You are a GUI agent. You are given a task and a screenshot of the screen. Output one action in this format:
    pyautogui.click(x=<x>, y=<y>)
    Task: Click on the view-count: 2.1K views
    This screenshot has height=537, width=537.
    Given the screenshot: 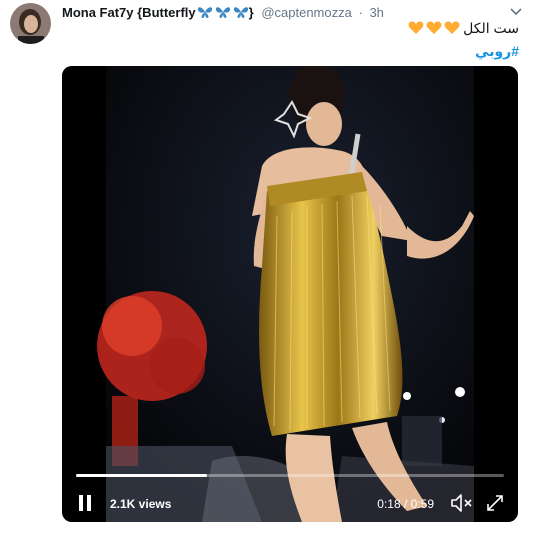 What is the action you would take?
    pyautogui.click(x=141, y=504)
    